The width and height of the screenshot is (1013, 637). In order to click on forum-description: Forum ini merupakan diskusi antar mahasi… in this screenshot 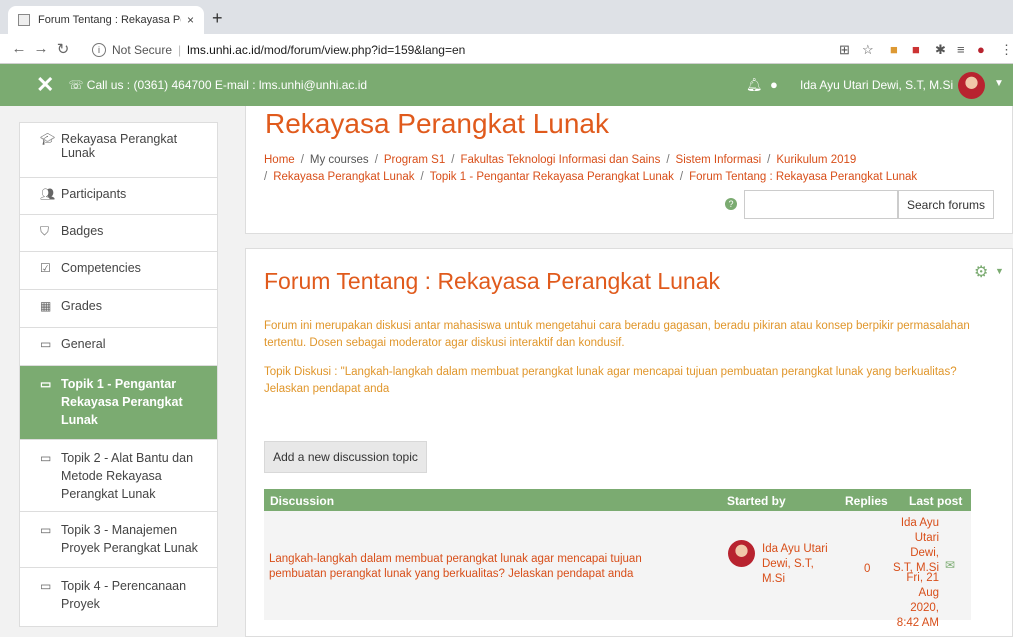, I will do `click(617, 334)`.